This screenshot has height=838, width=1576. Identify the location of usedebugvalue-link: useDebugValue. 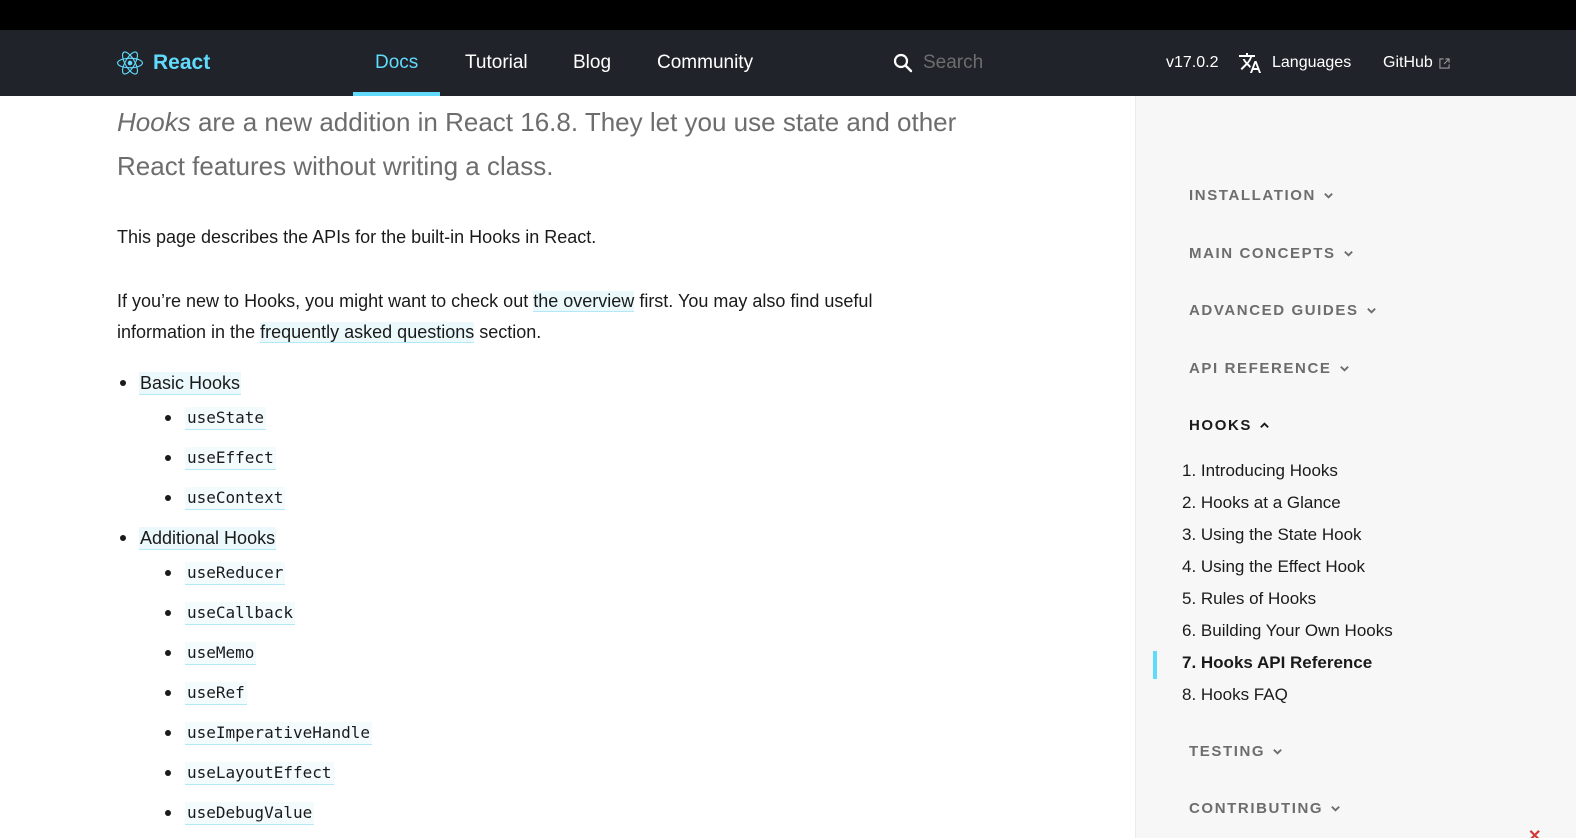
(250, 813).